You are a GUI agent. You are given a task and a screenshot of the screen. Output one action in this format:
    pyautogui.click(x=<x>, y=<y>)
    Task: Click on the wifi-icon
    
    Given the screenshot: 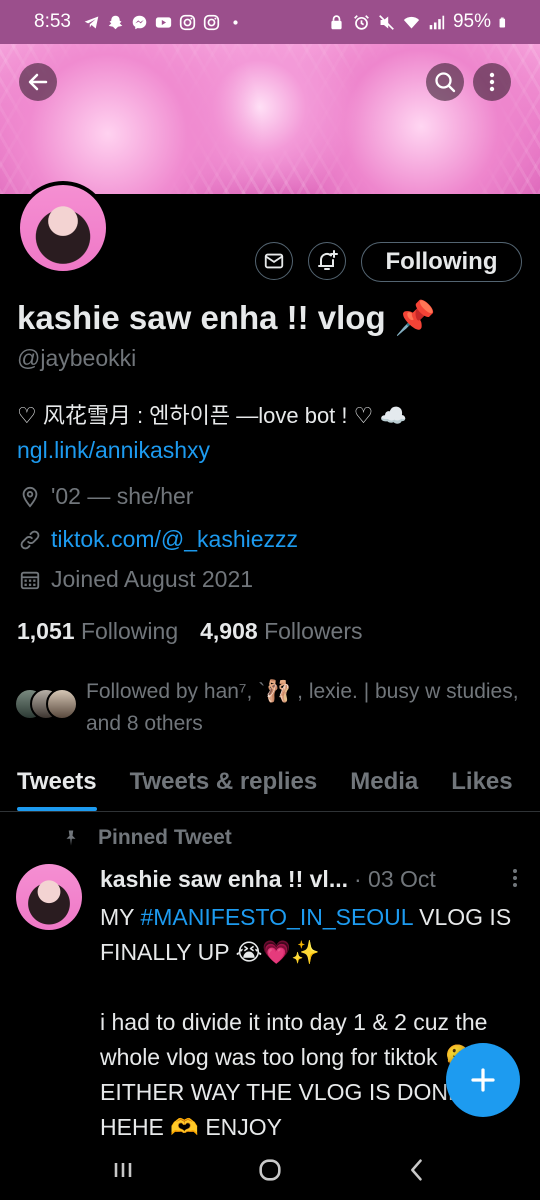 What is the action you would take?
    pyautogui.click(x=411, y=22)
    